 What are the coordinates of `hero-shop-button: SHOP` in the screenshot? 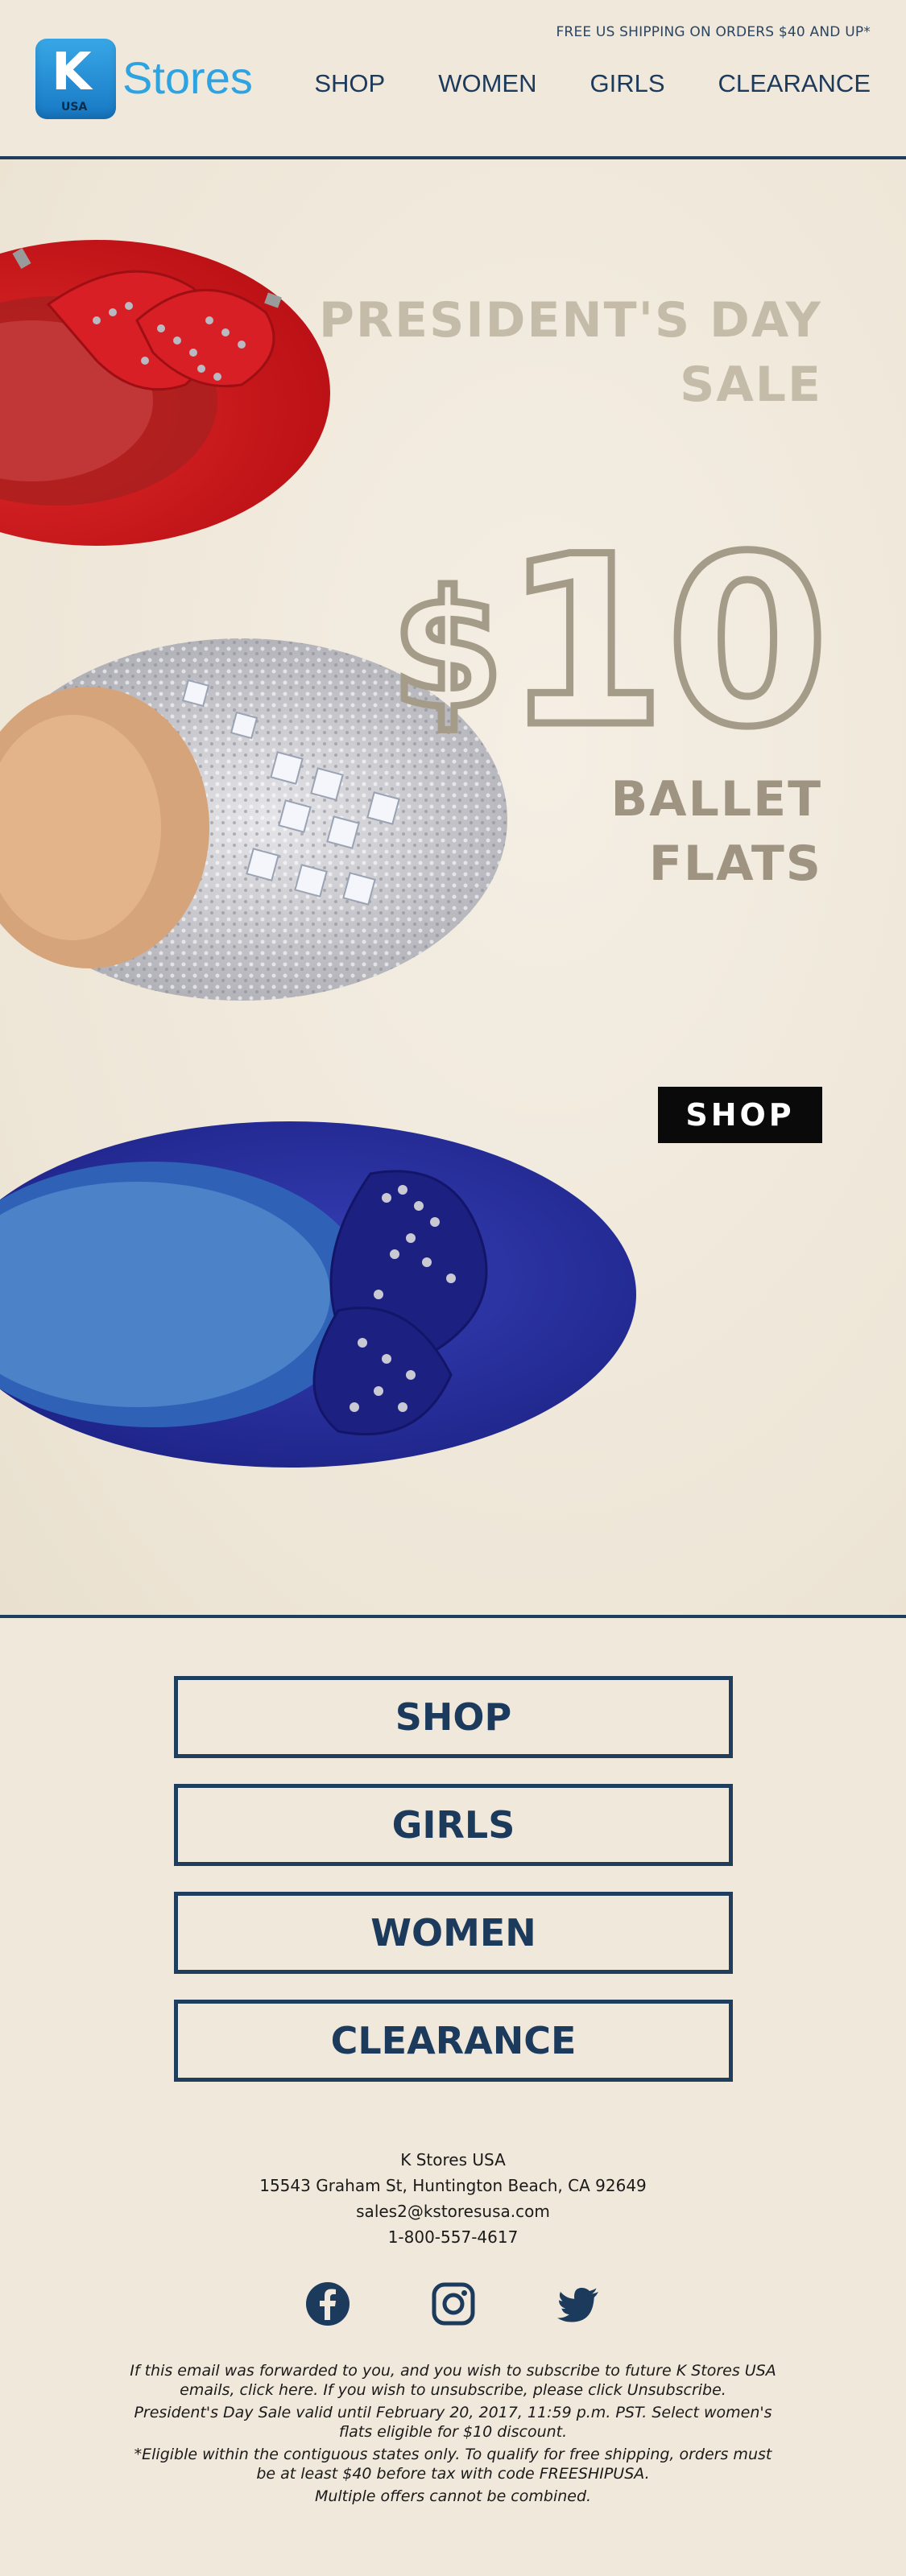 It's located at (740, 1115).